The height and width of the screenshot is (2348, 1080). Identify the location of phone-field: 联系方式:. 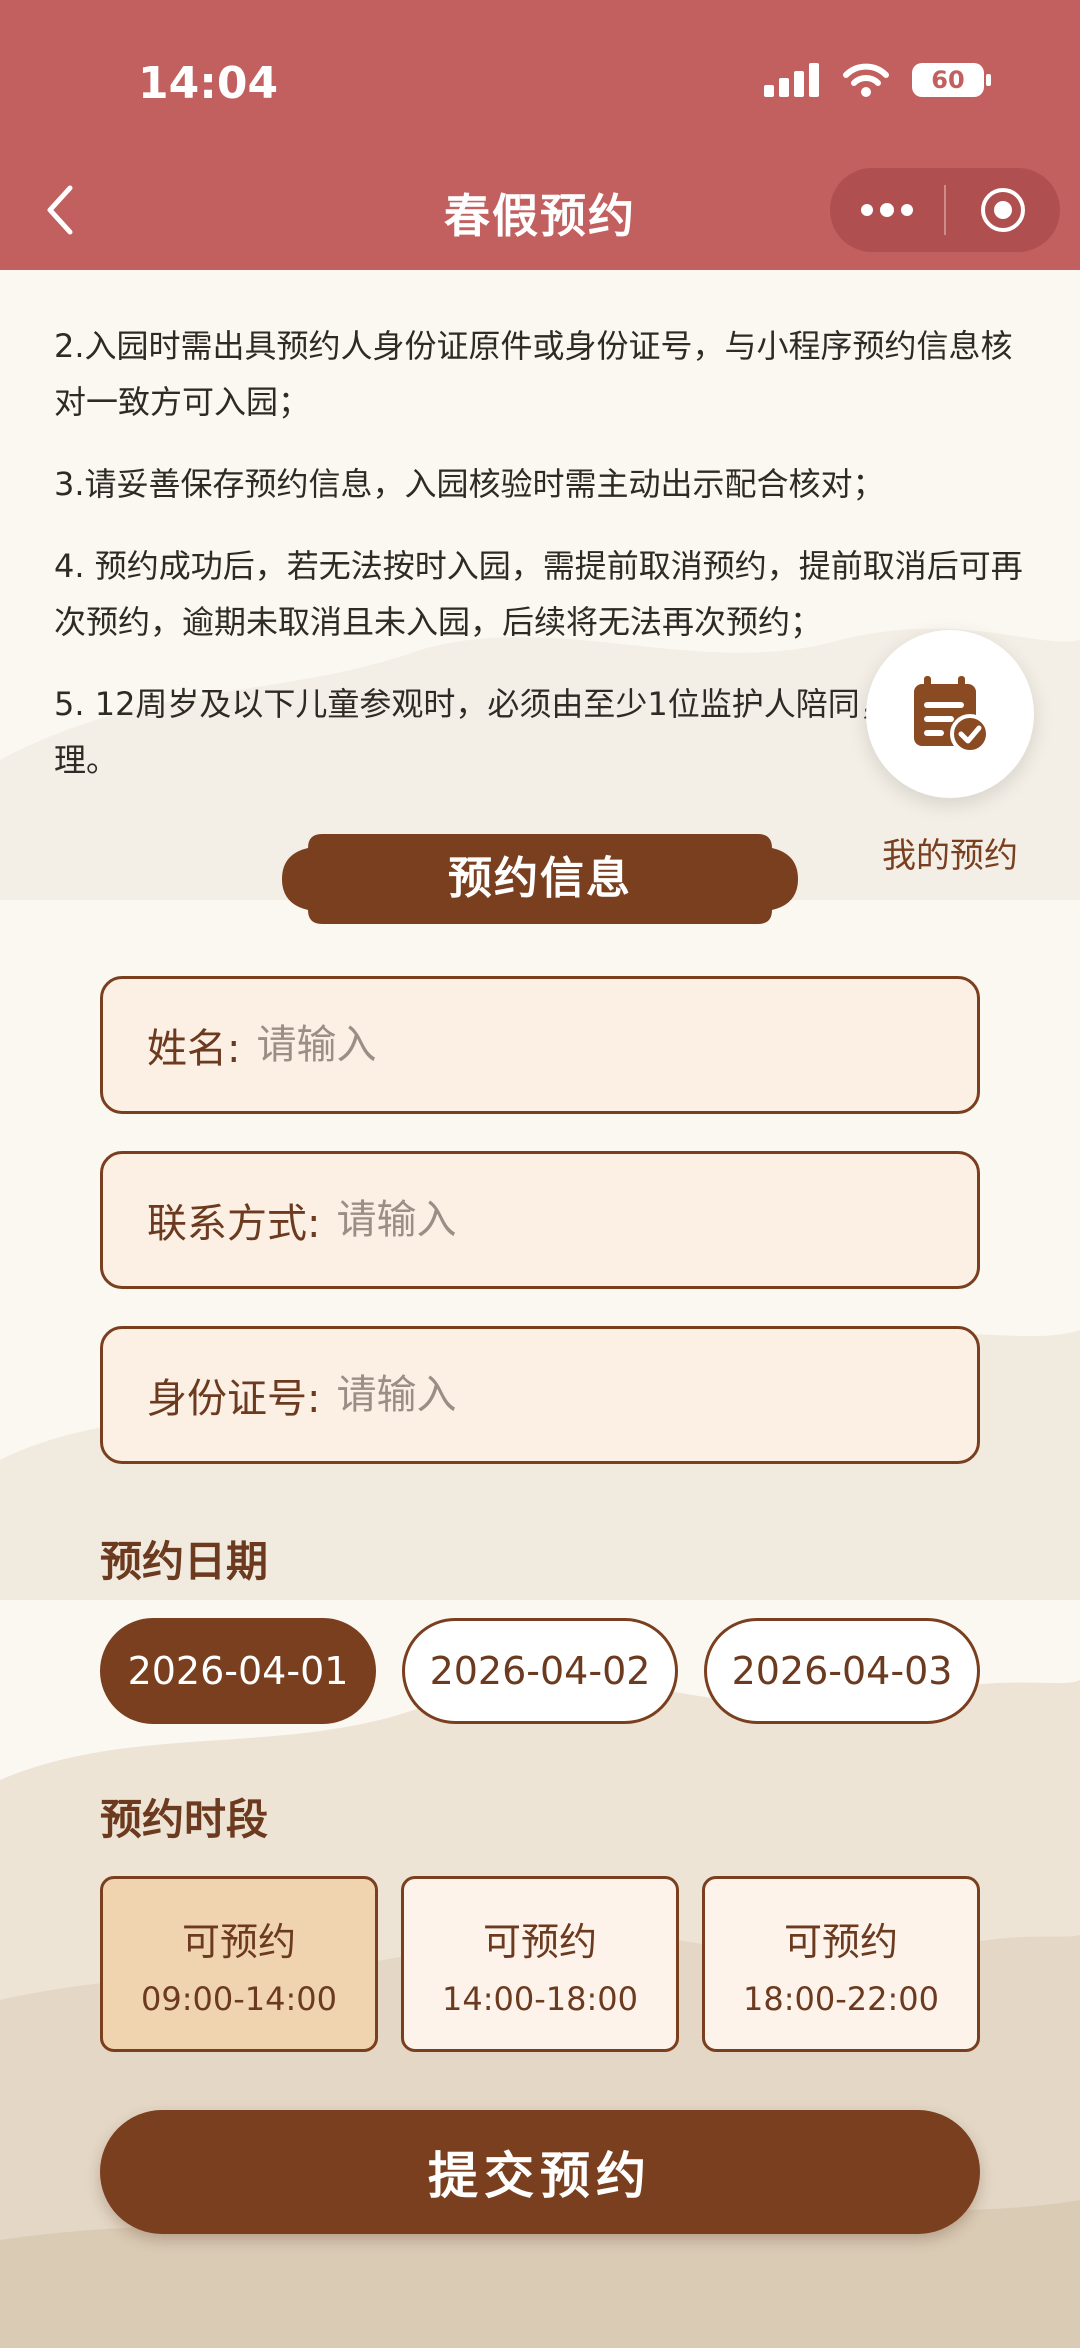
(540, 1220).